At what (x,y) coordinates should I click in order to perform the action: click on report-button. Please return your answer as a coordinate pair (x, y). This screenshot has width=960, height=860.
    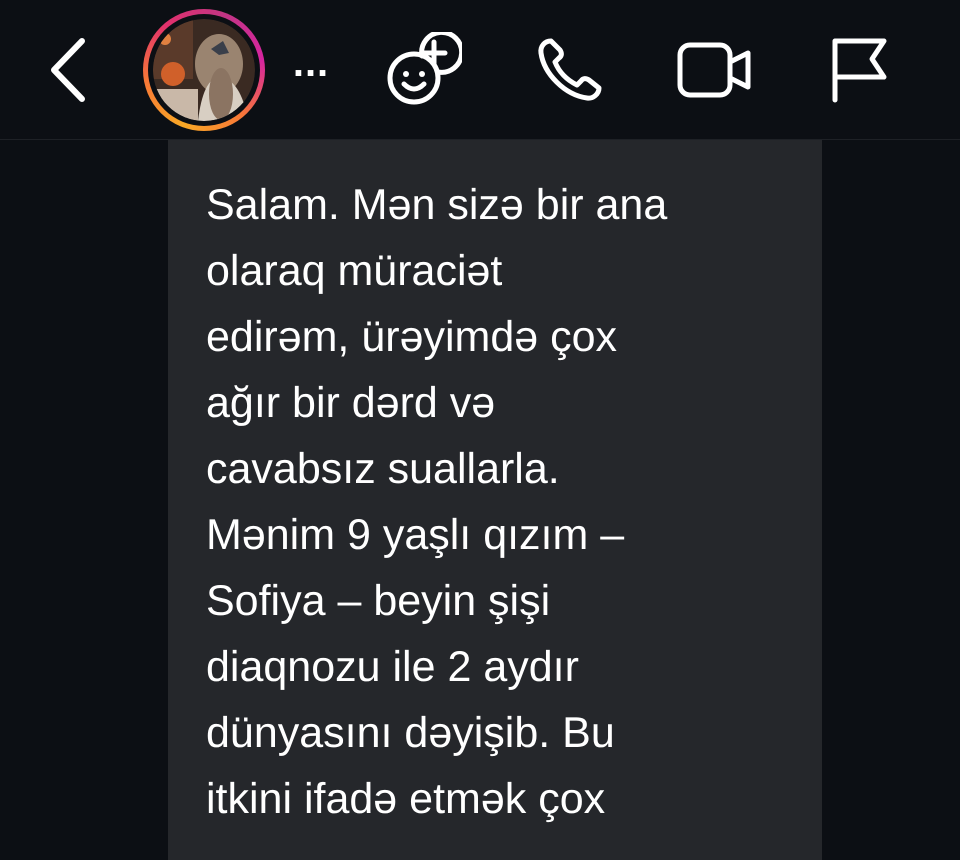
    Looking at the image, I should click on (859, 69).